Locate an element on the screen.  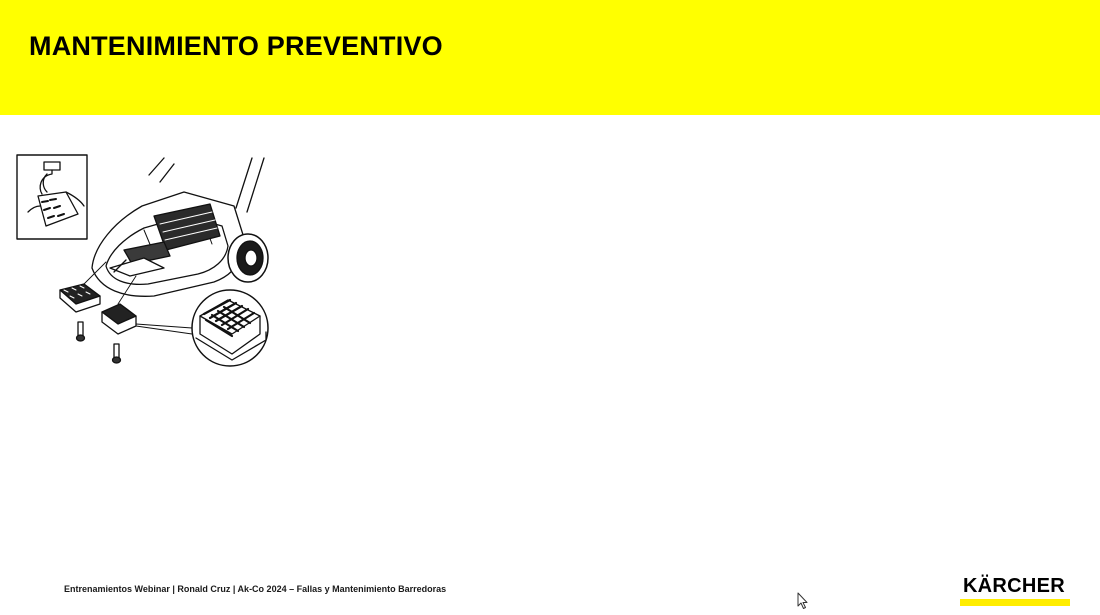
filter-pad-left is located at coordinates (80, 298).